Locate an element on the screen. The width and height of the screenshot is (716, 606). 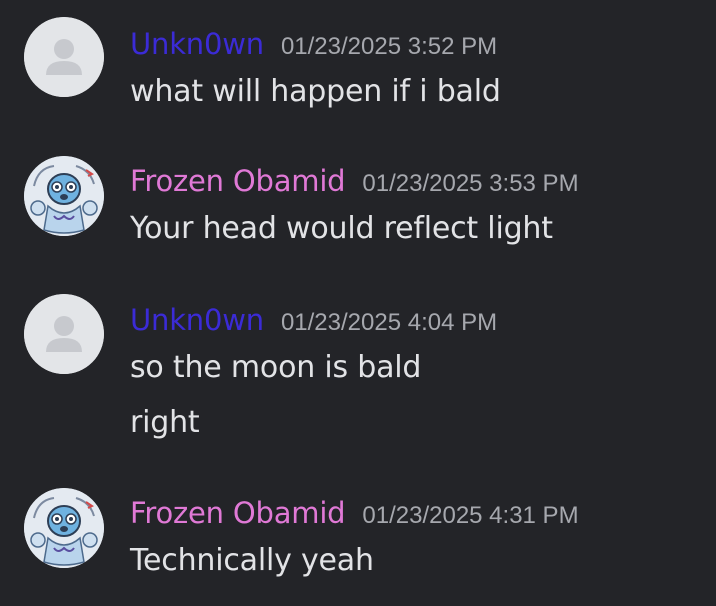
message-header: Unkn0wn 01/23/2025 4:04 PM is located at coordinates (313, 320).